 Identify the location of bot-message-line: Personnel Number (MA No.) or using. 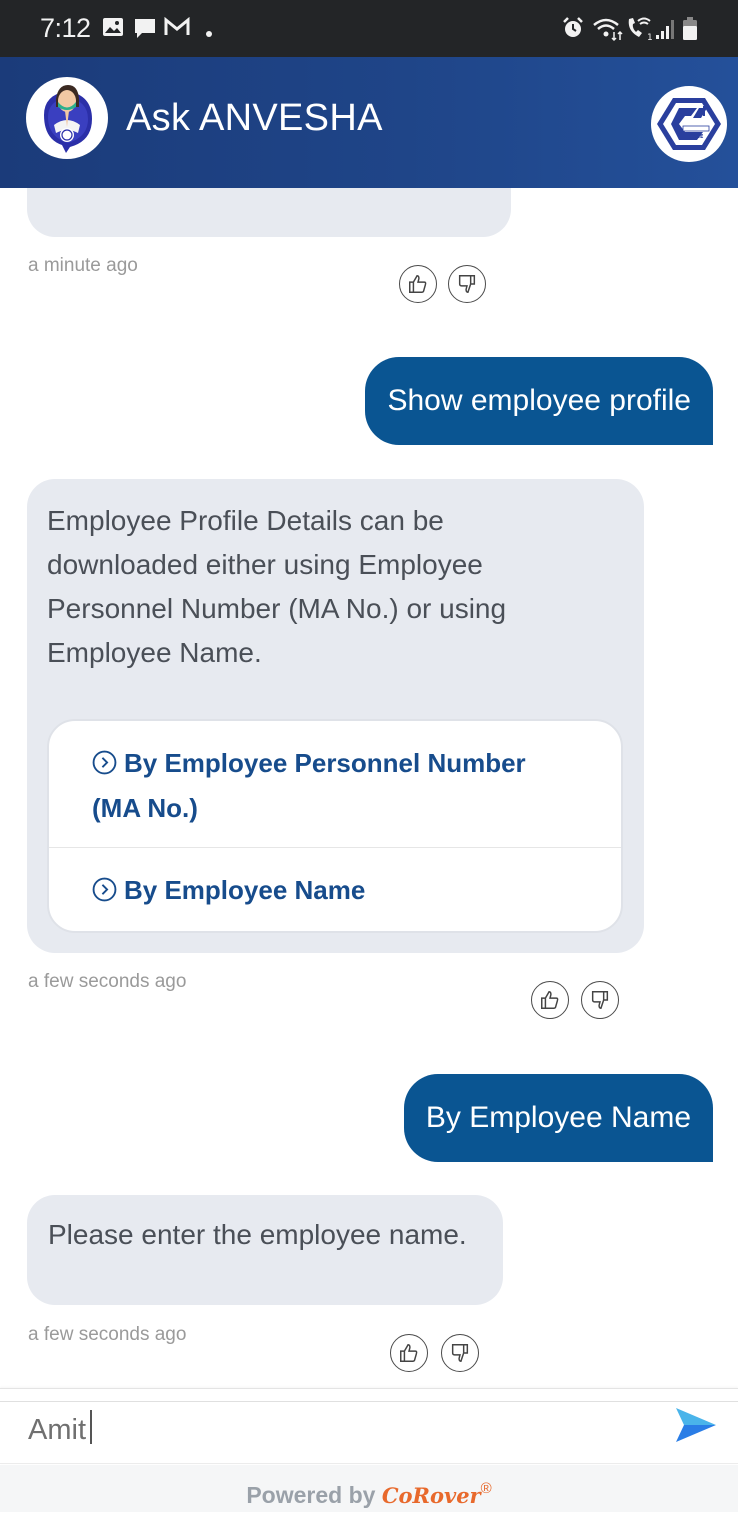
(277, 608).